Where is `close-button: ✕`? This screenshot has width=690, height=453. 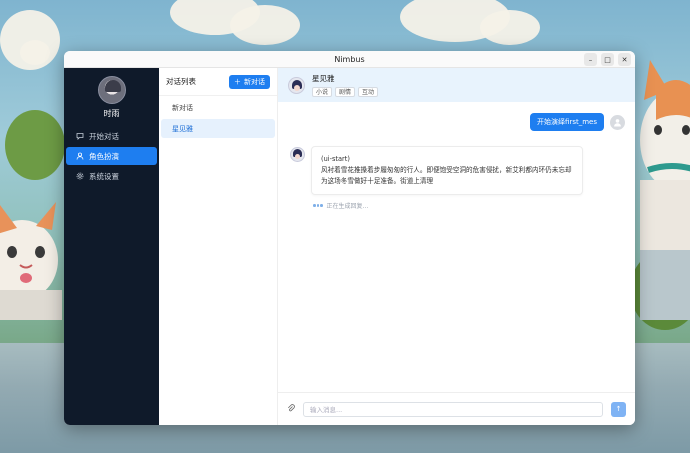
close-button: ✕ is located at coordinates (624, 59).